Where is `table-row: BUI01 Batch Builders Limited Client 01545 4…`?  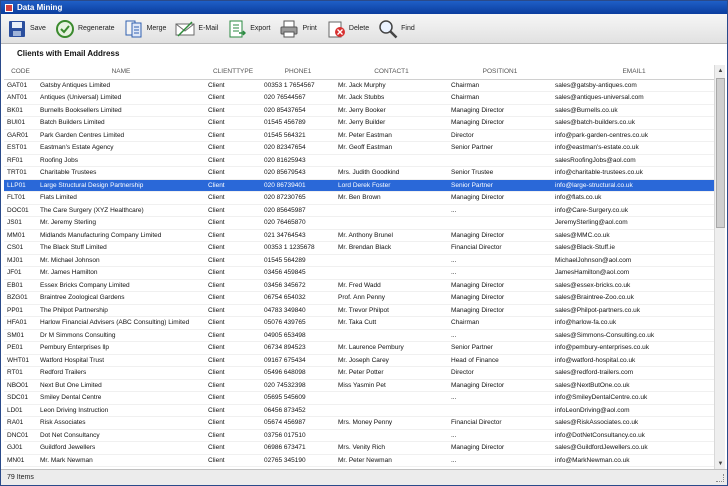 table-row: BUI01 Batch Builders Limited Client 01545 4… is located at coordinates (360, 123).